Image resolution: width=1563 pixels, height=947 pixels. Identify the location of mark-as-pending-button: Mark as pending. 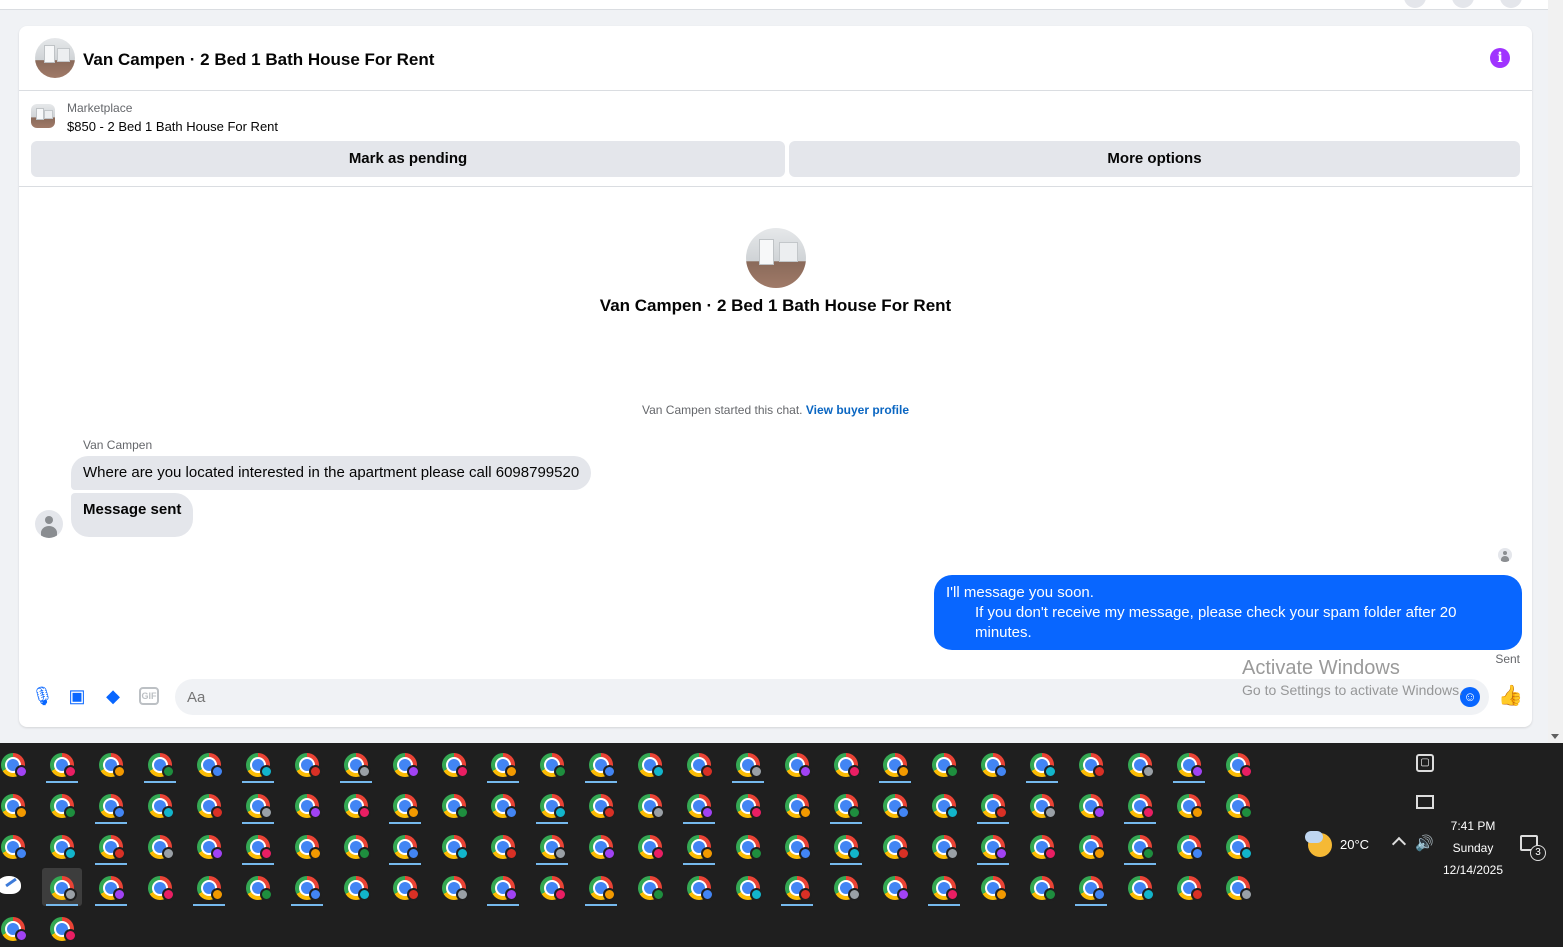
(408, 159).